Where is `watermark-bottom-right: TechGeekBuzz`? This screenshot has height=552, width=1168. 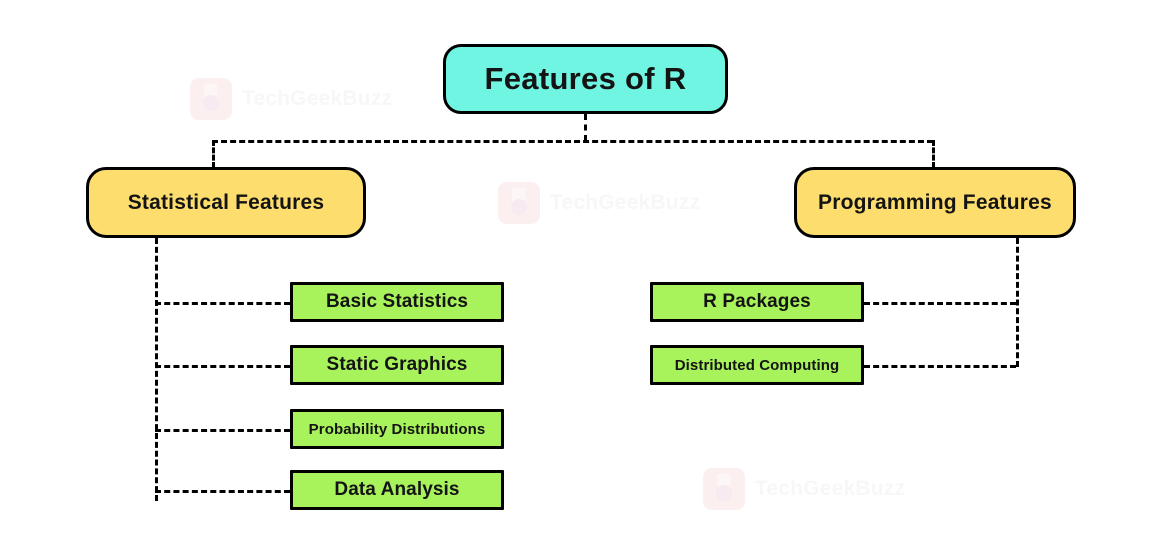
watermark-bottom-right: TechGeekBuzz is located at coordinates (804, 489).